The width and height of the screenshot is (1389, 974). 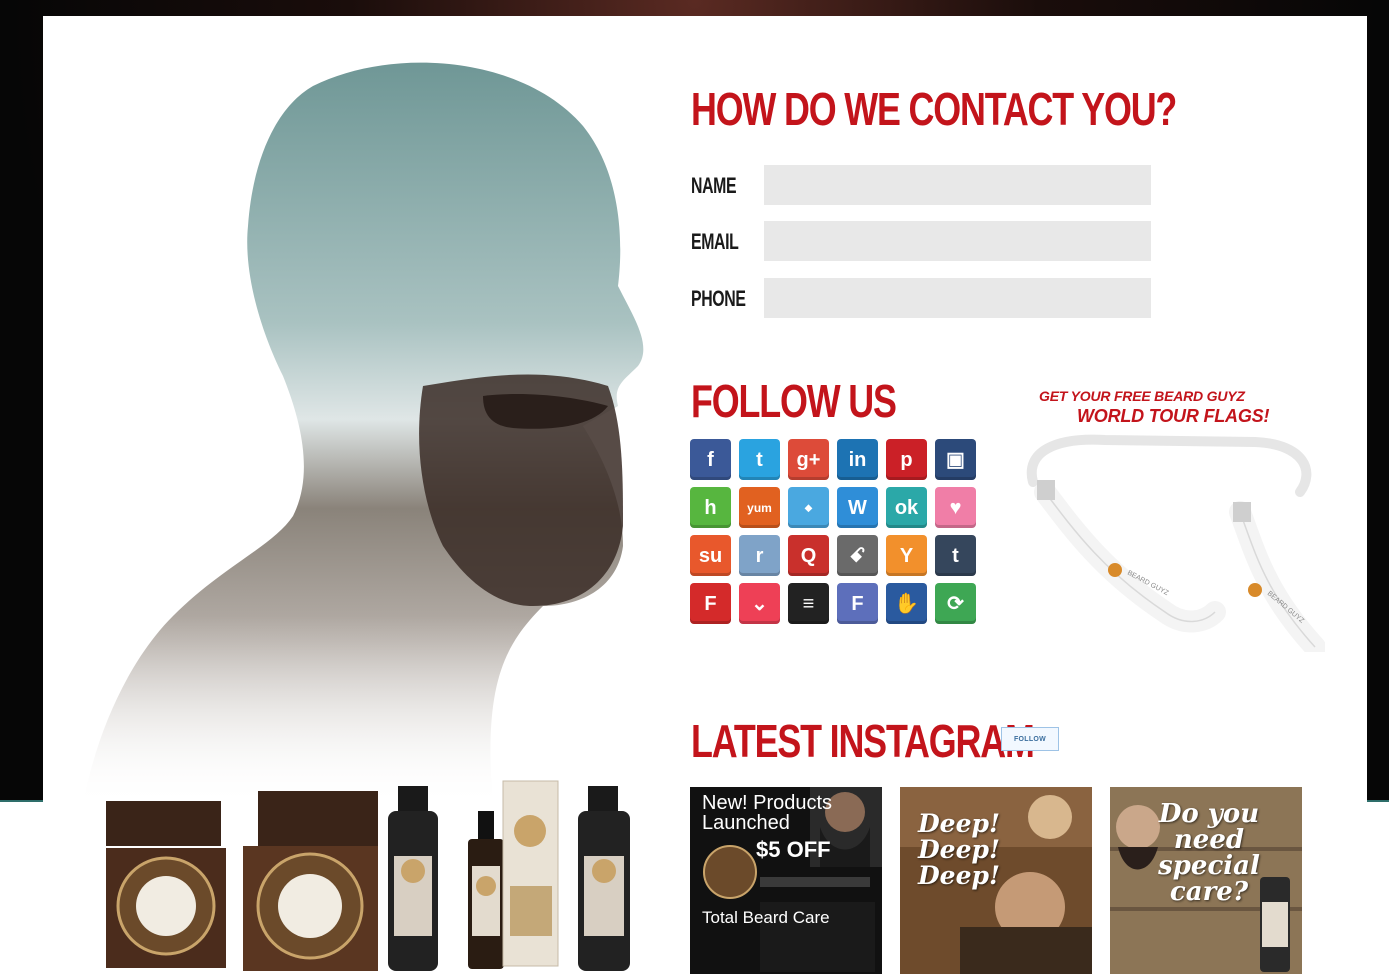 I want to click on email-label: EMAIL, so click(x=715, y=241).